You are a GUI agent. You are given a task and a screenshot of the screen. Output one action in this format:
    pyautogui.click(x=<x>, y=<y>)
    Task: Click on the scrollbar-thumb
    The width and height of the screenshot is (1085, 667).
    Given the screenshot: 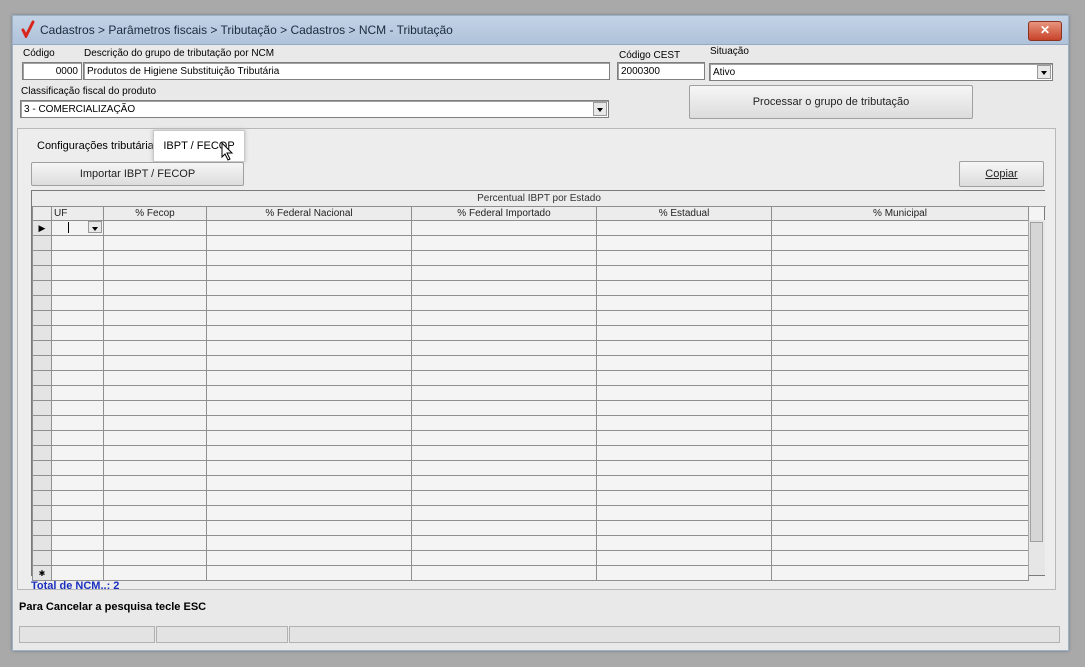 What is the action you would take?
    pyautogui.click(x=1036, y=382)
    